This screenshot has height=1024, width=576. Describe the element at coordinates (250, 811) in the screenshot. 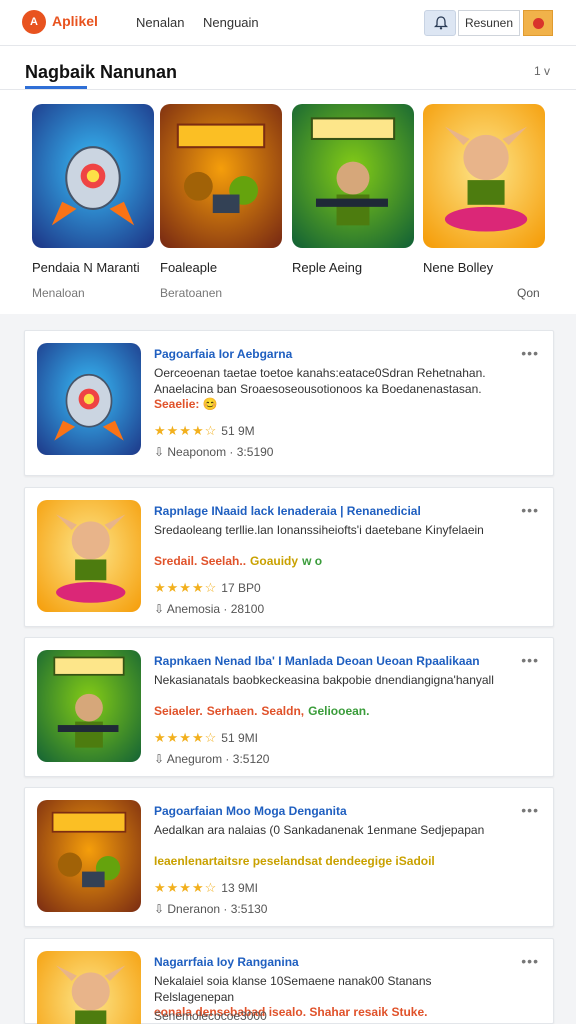

I see `app-card-title: Pagoarfaian Moo Moga Denganita` at that location.